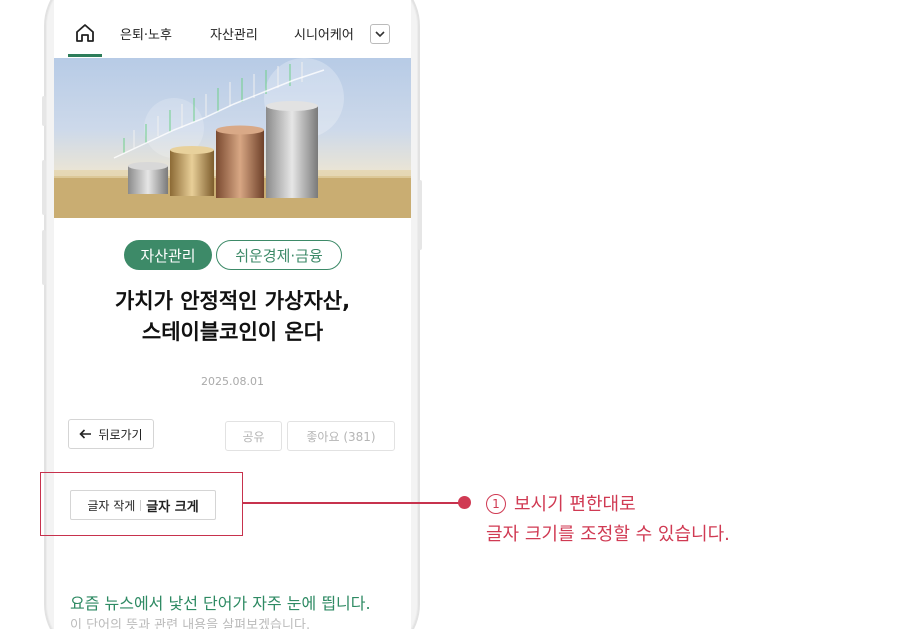 This screenshot has width=902, height=629. Describe the element at coordinates (85, 434) in the screenshot. I see `arrow-left-icon` at that location.